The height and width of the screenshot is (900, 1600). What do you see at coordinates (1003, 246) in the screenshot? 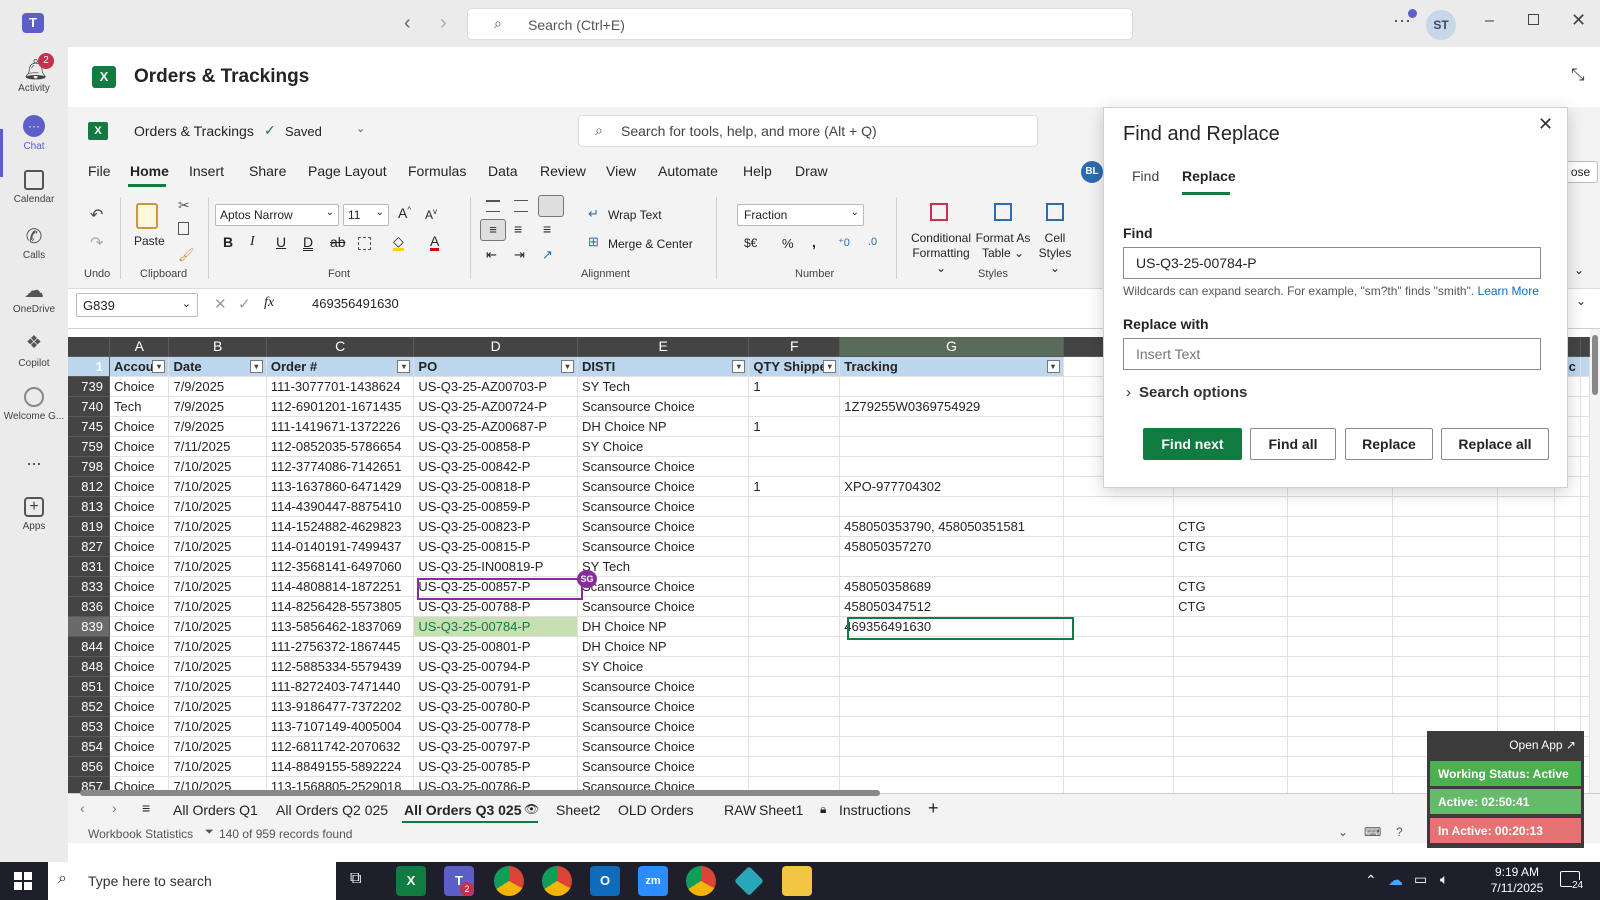
I see `format-as-table-button: Format As Table ⌄` at bounding box center [1003, 246].